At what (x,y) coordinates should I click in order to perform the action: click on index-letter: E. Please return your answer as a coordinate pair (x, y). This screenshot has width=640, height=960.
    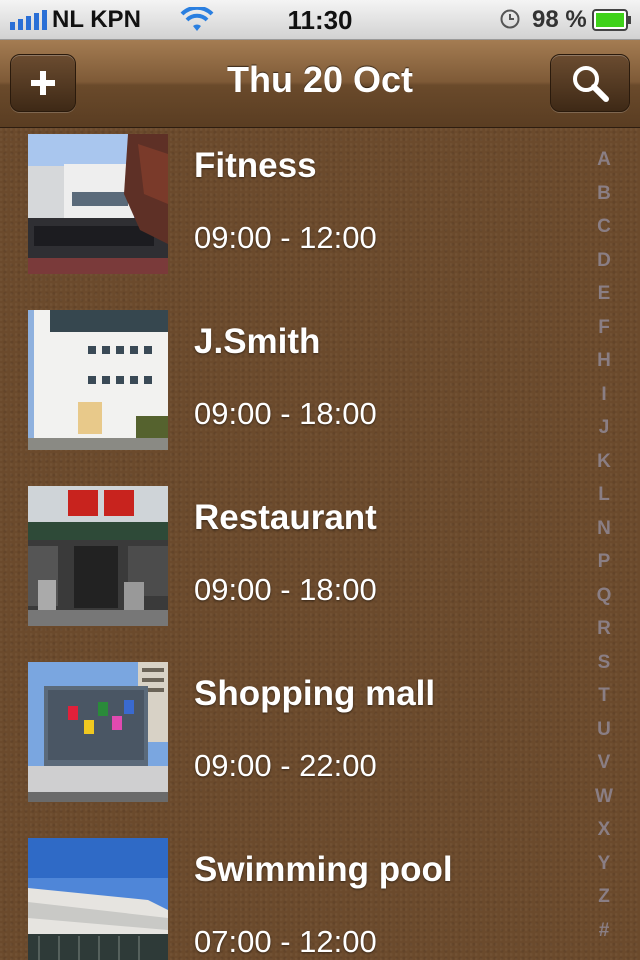
    Looking at the image, I should click on (604, 293).